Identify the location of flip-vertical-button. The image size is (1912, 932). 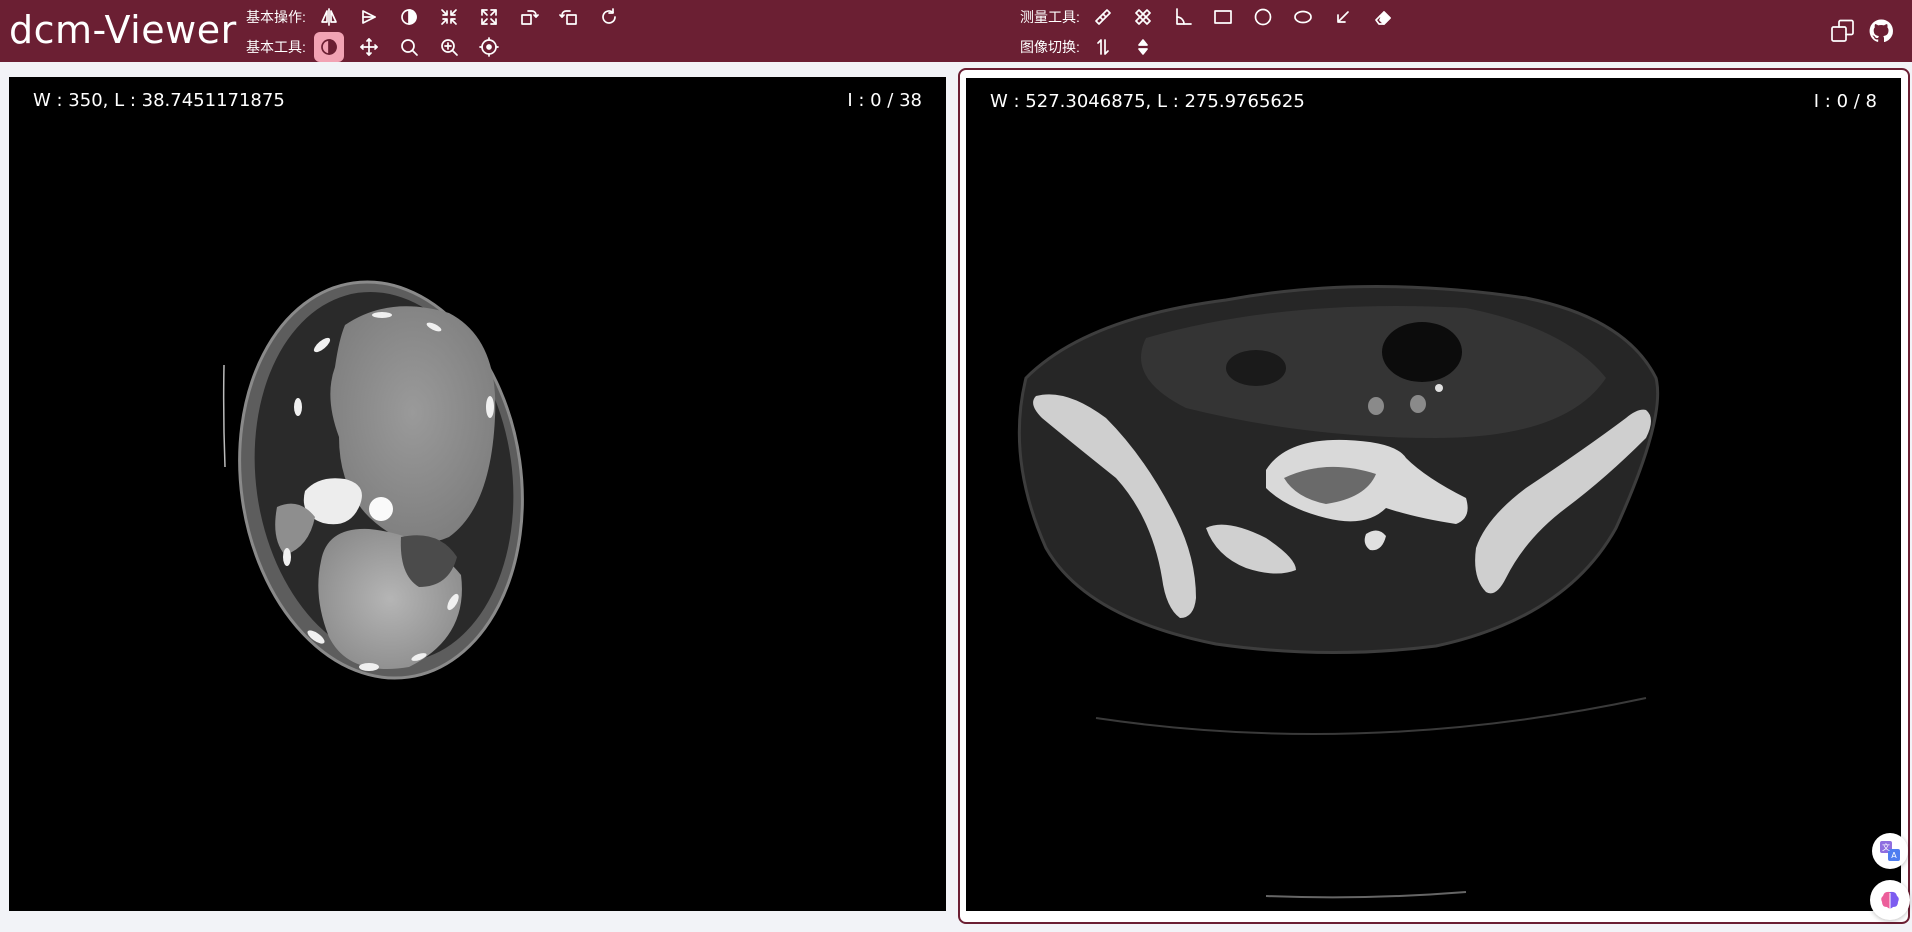
(369, 17).